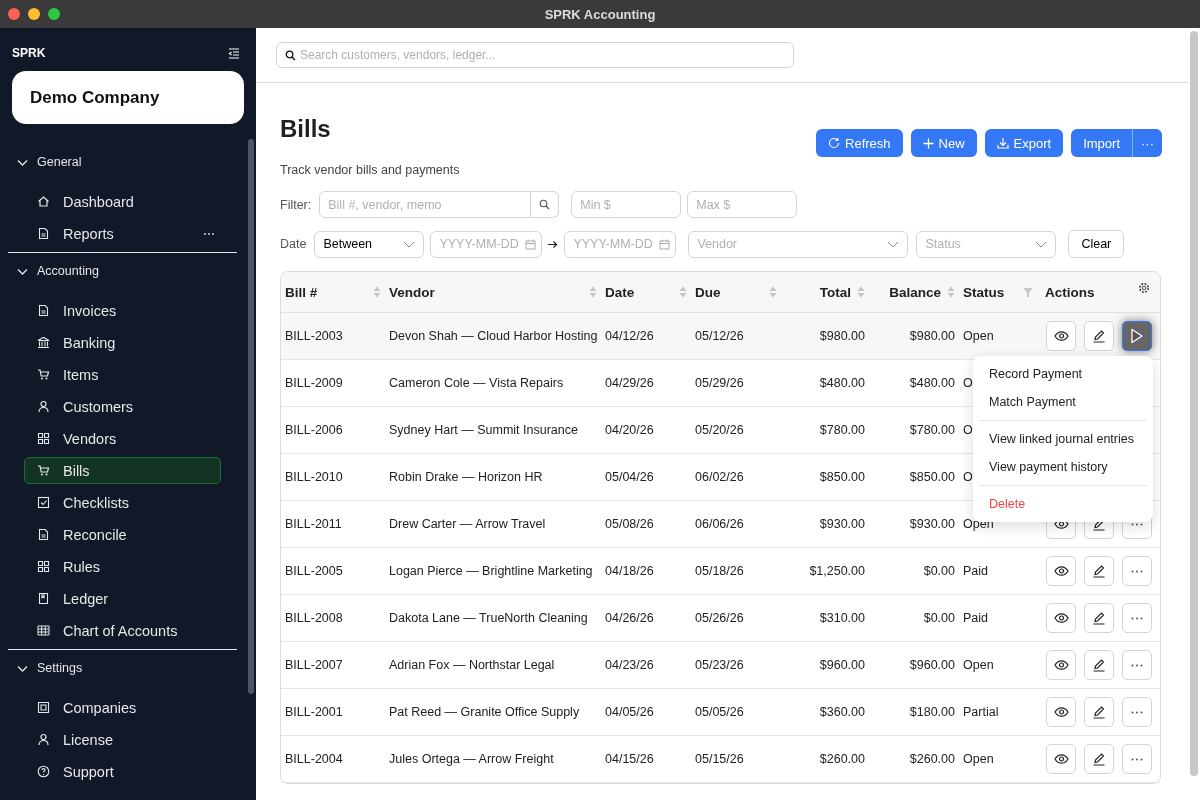  Describe the element at coordinates (629, 383) in the screenshot. I see `table-cell: 04/29/26` at that location.